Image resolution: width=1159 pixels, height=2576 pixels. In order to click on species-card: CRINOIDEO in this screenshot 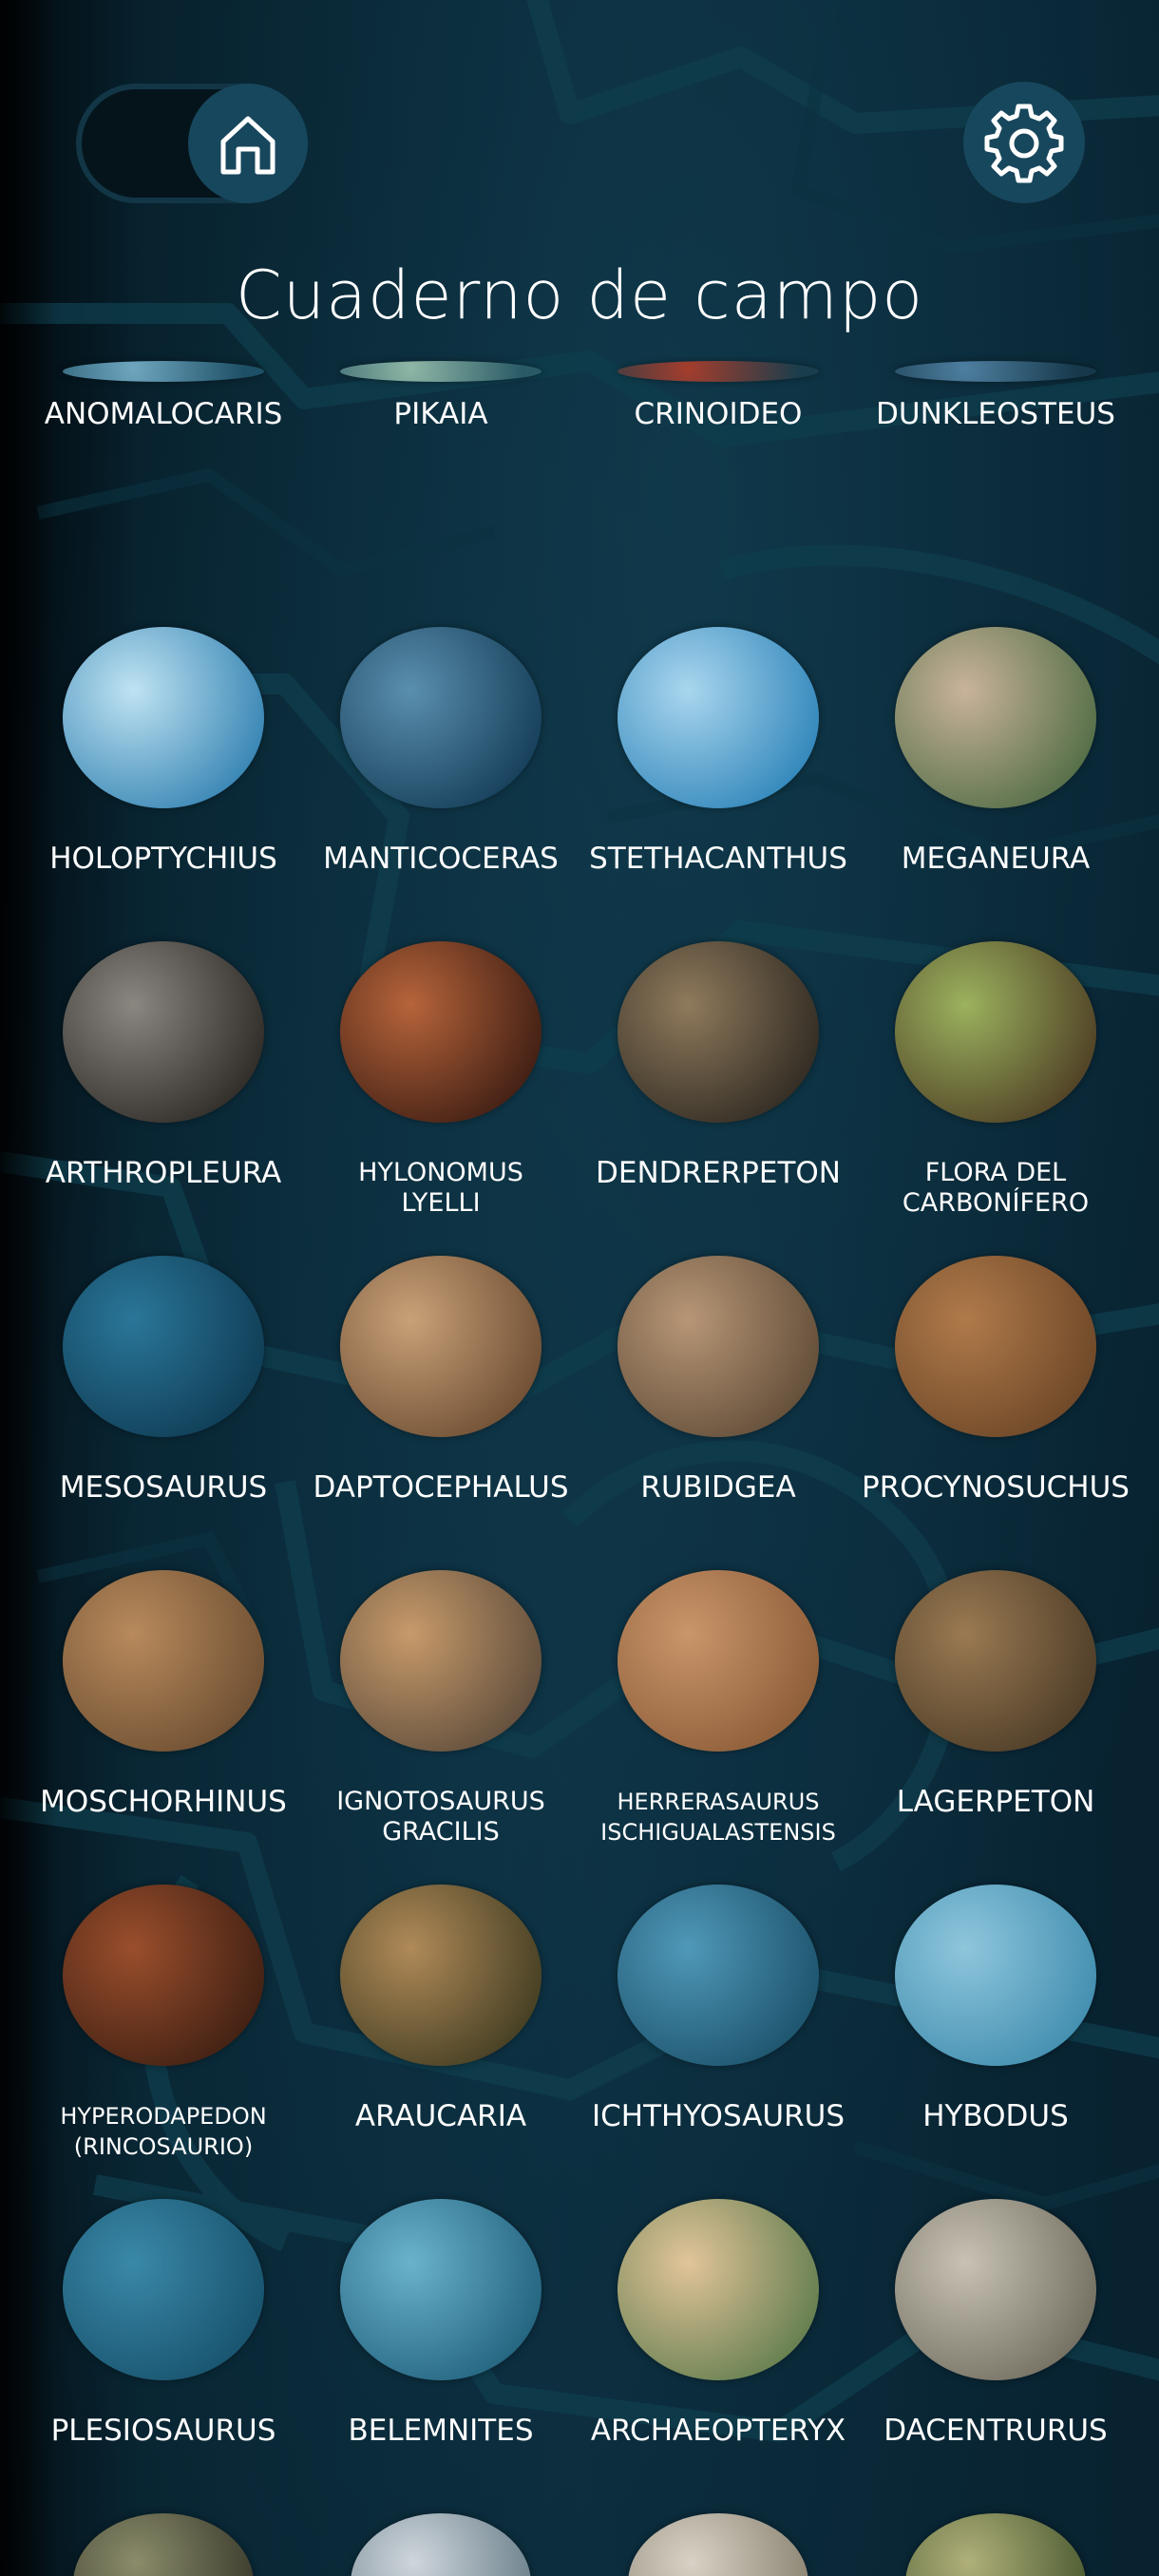, I will do `click(718, 427)`.